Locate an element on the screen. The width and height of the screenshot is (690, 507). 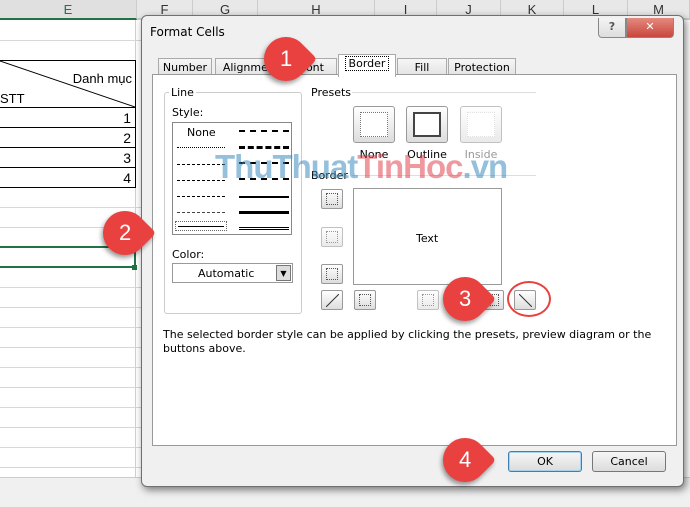
style-double is located at coordinates (264, 228).